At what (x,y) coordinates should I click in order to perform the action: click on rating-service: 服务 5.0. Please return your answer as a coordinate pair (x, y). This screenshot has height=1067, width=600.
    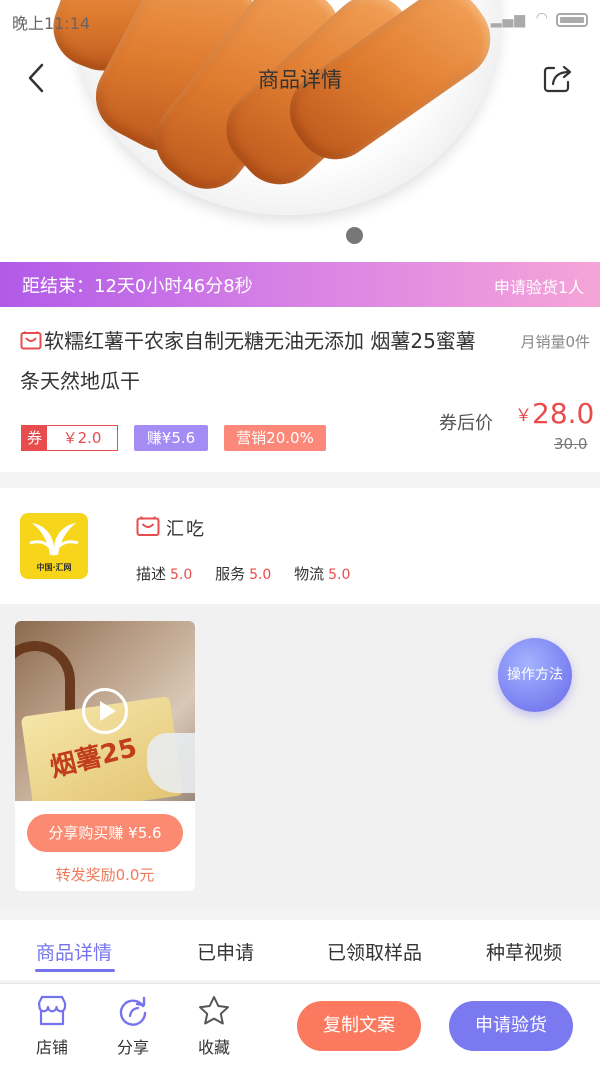
    Looking at the image, I should click on (243, 573).